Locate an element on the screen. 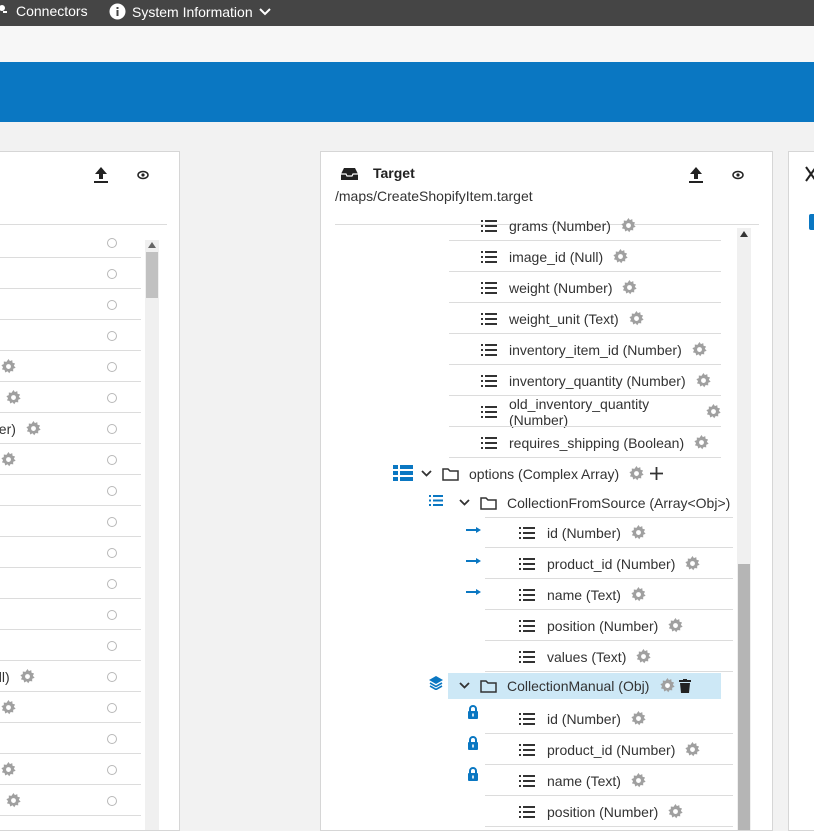 The image size is (814, 831). add-icon is located at coordinates (657, 473).